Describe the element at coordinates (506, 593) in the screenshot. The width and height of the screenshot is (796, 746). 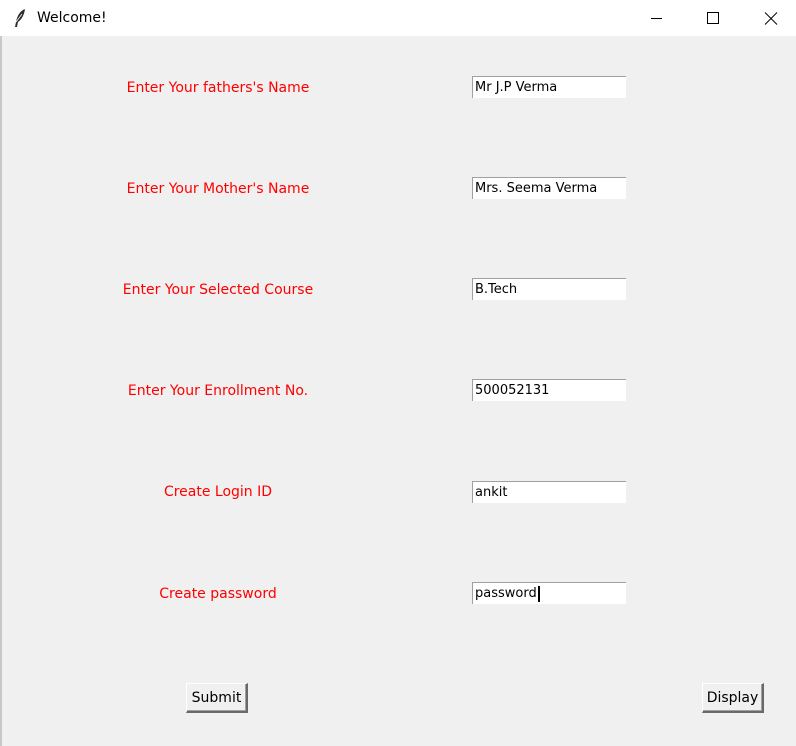
I see `password-value: password` at that location.